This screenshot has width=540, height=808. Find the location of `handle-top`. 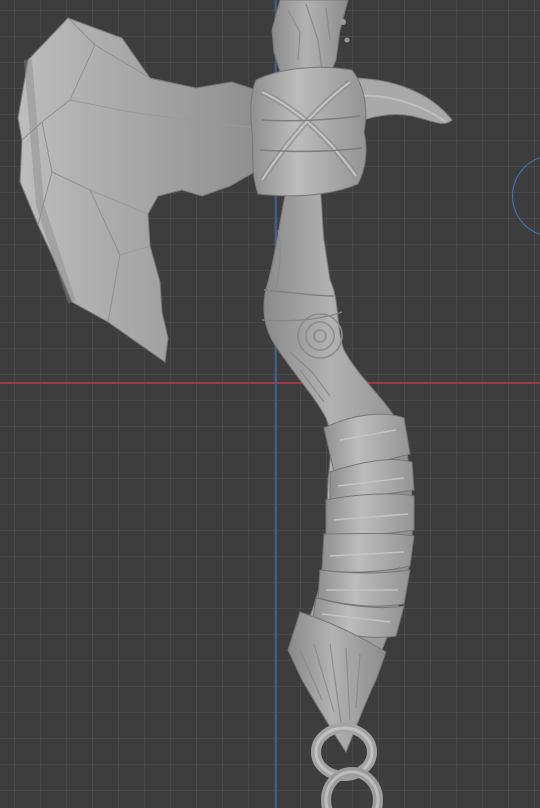

handle-top is located at coordinates (310, 39).